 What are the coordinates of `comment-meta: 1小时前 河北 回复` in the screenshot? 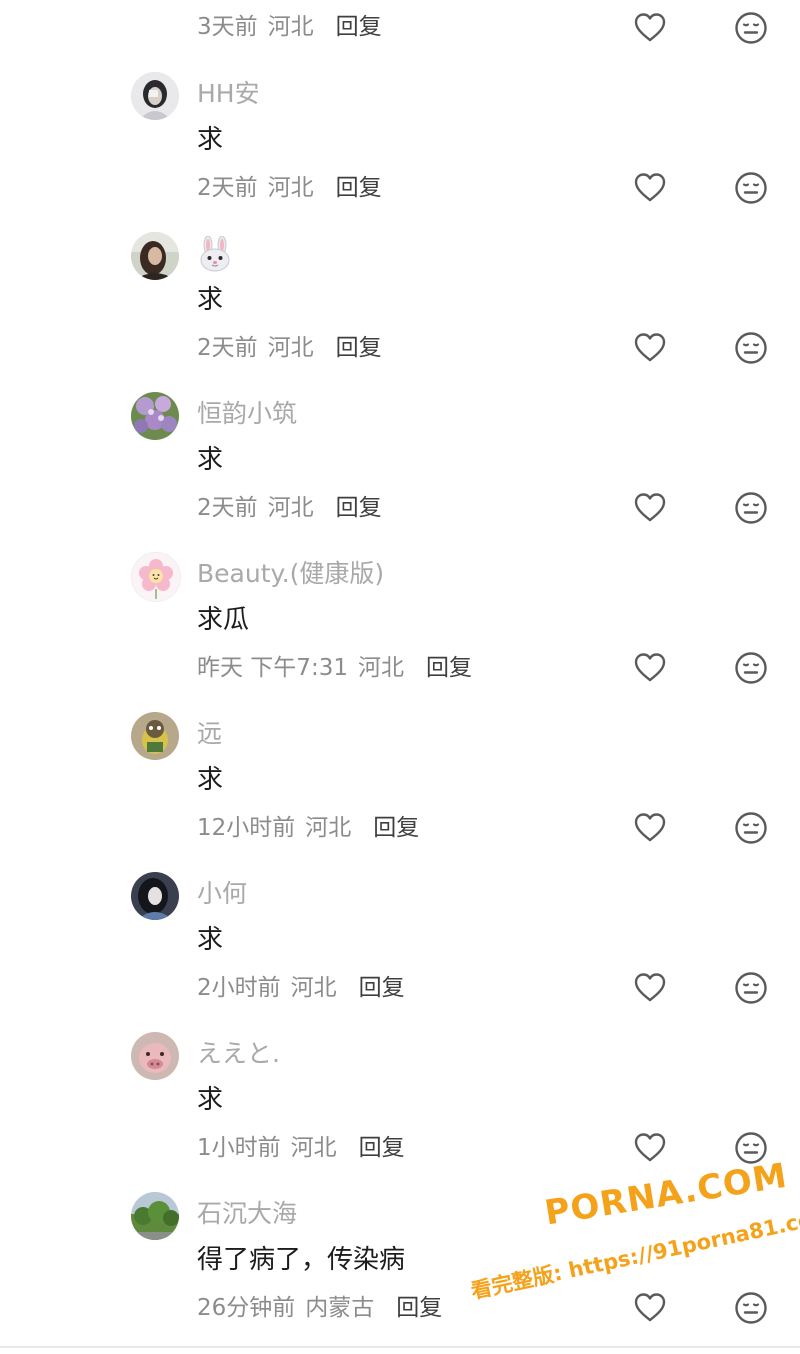 It's located at (301, 1148).